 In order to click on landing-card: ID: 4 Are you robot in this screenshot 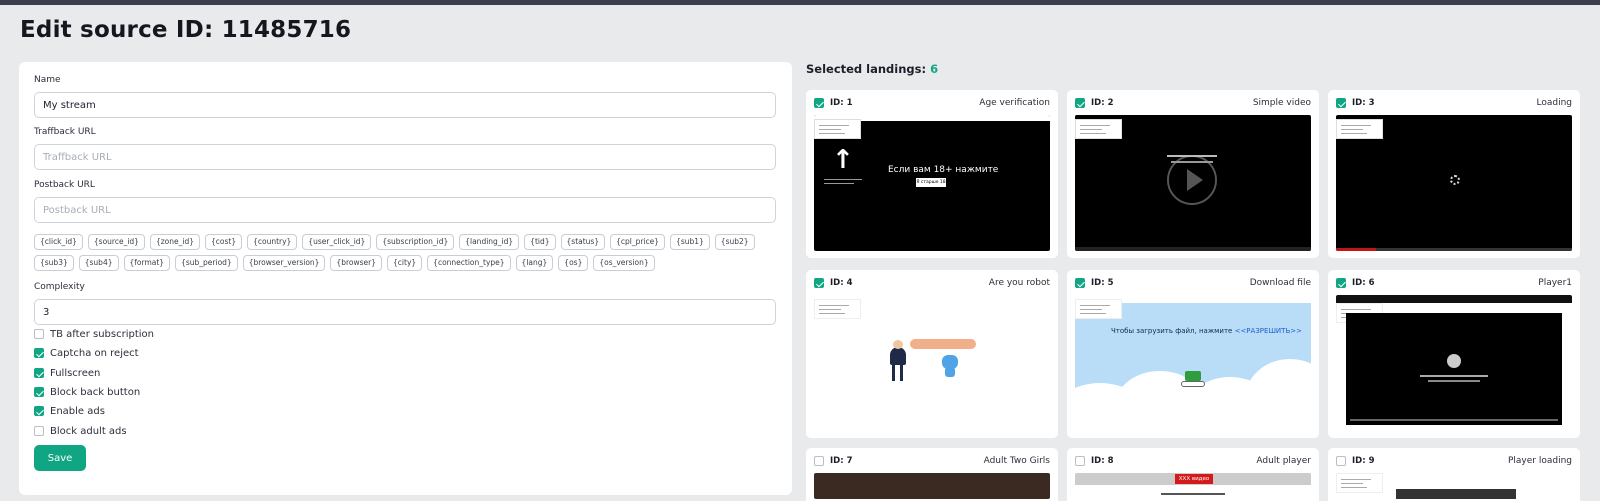, I will do `click(932, 354)`.